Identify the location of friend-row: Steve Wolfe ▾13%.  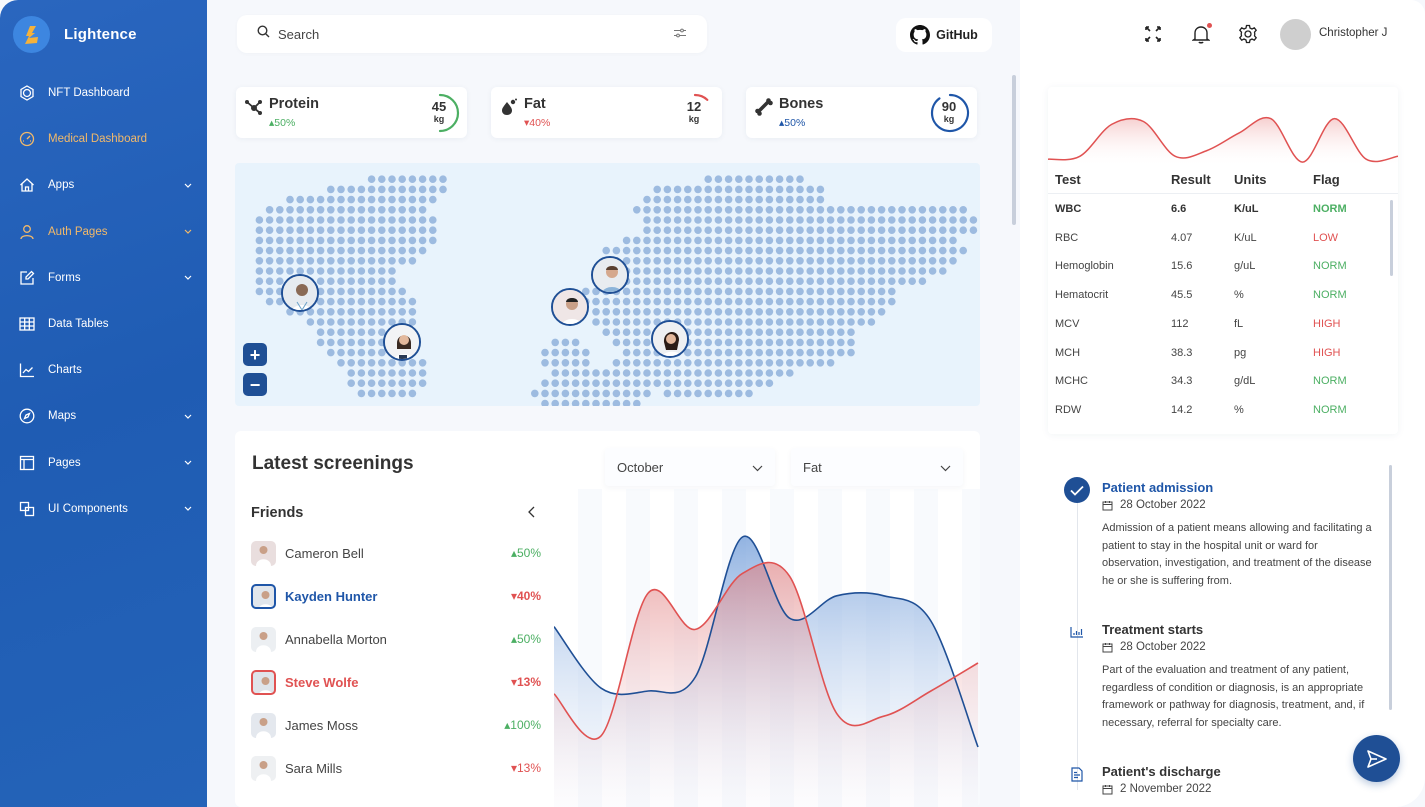
(396, 682).